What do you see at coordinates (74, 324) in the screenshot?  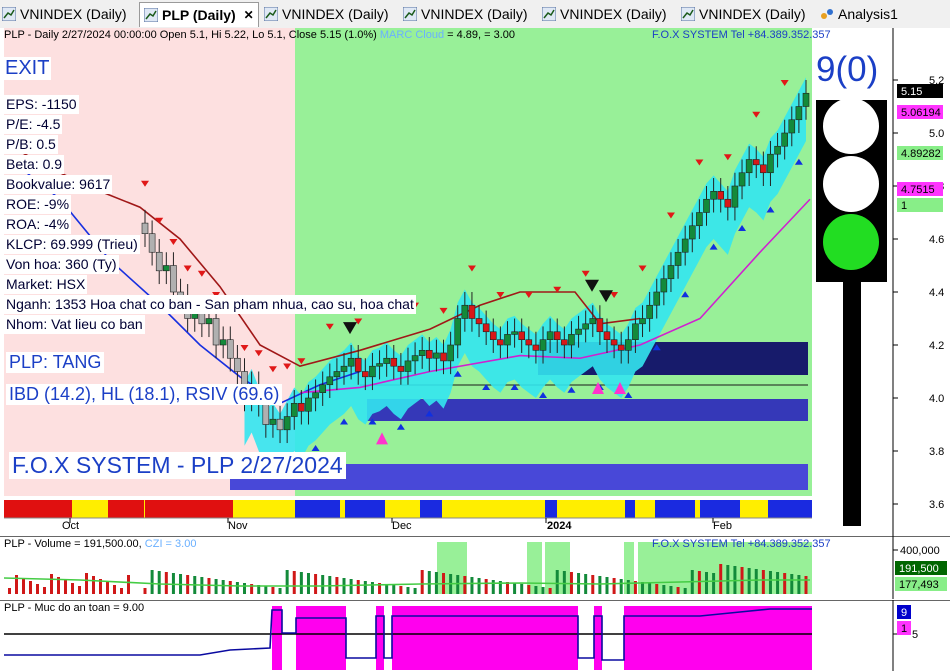 I see `fundamental-item: Nhom: Vat lieu co ban` at bounding box center [74, 324].